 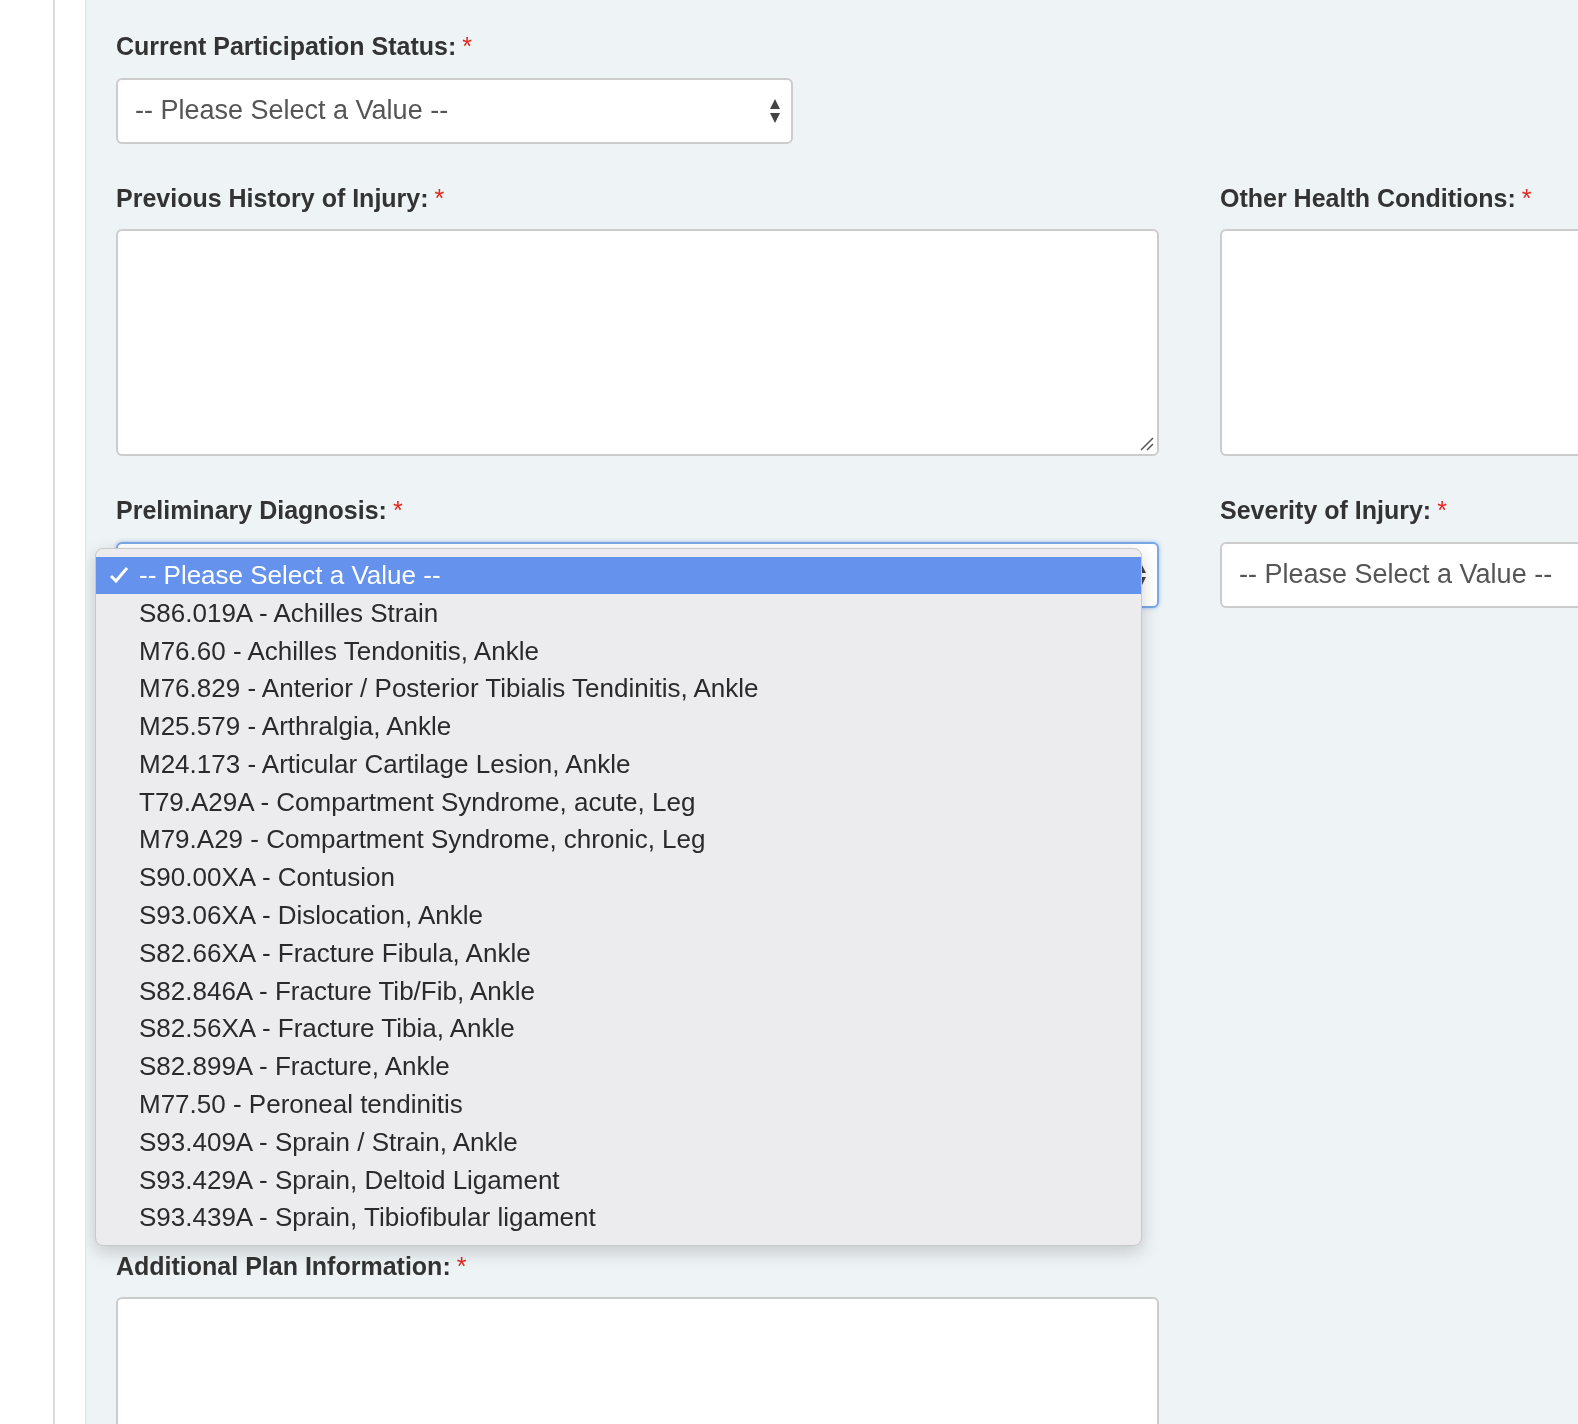 What do you see at coordinates (618, 840) in the screenshot?
I see `dropdown-option: M79.A29 - Compartment Syndrome, chronic, Leg` at bounding box center [618, 840].